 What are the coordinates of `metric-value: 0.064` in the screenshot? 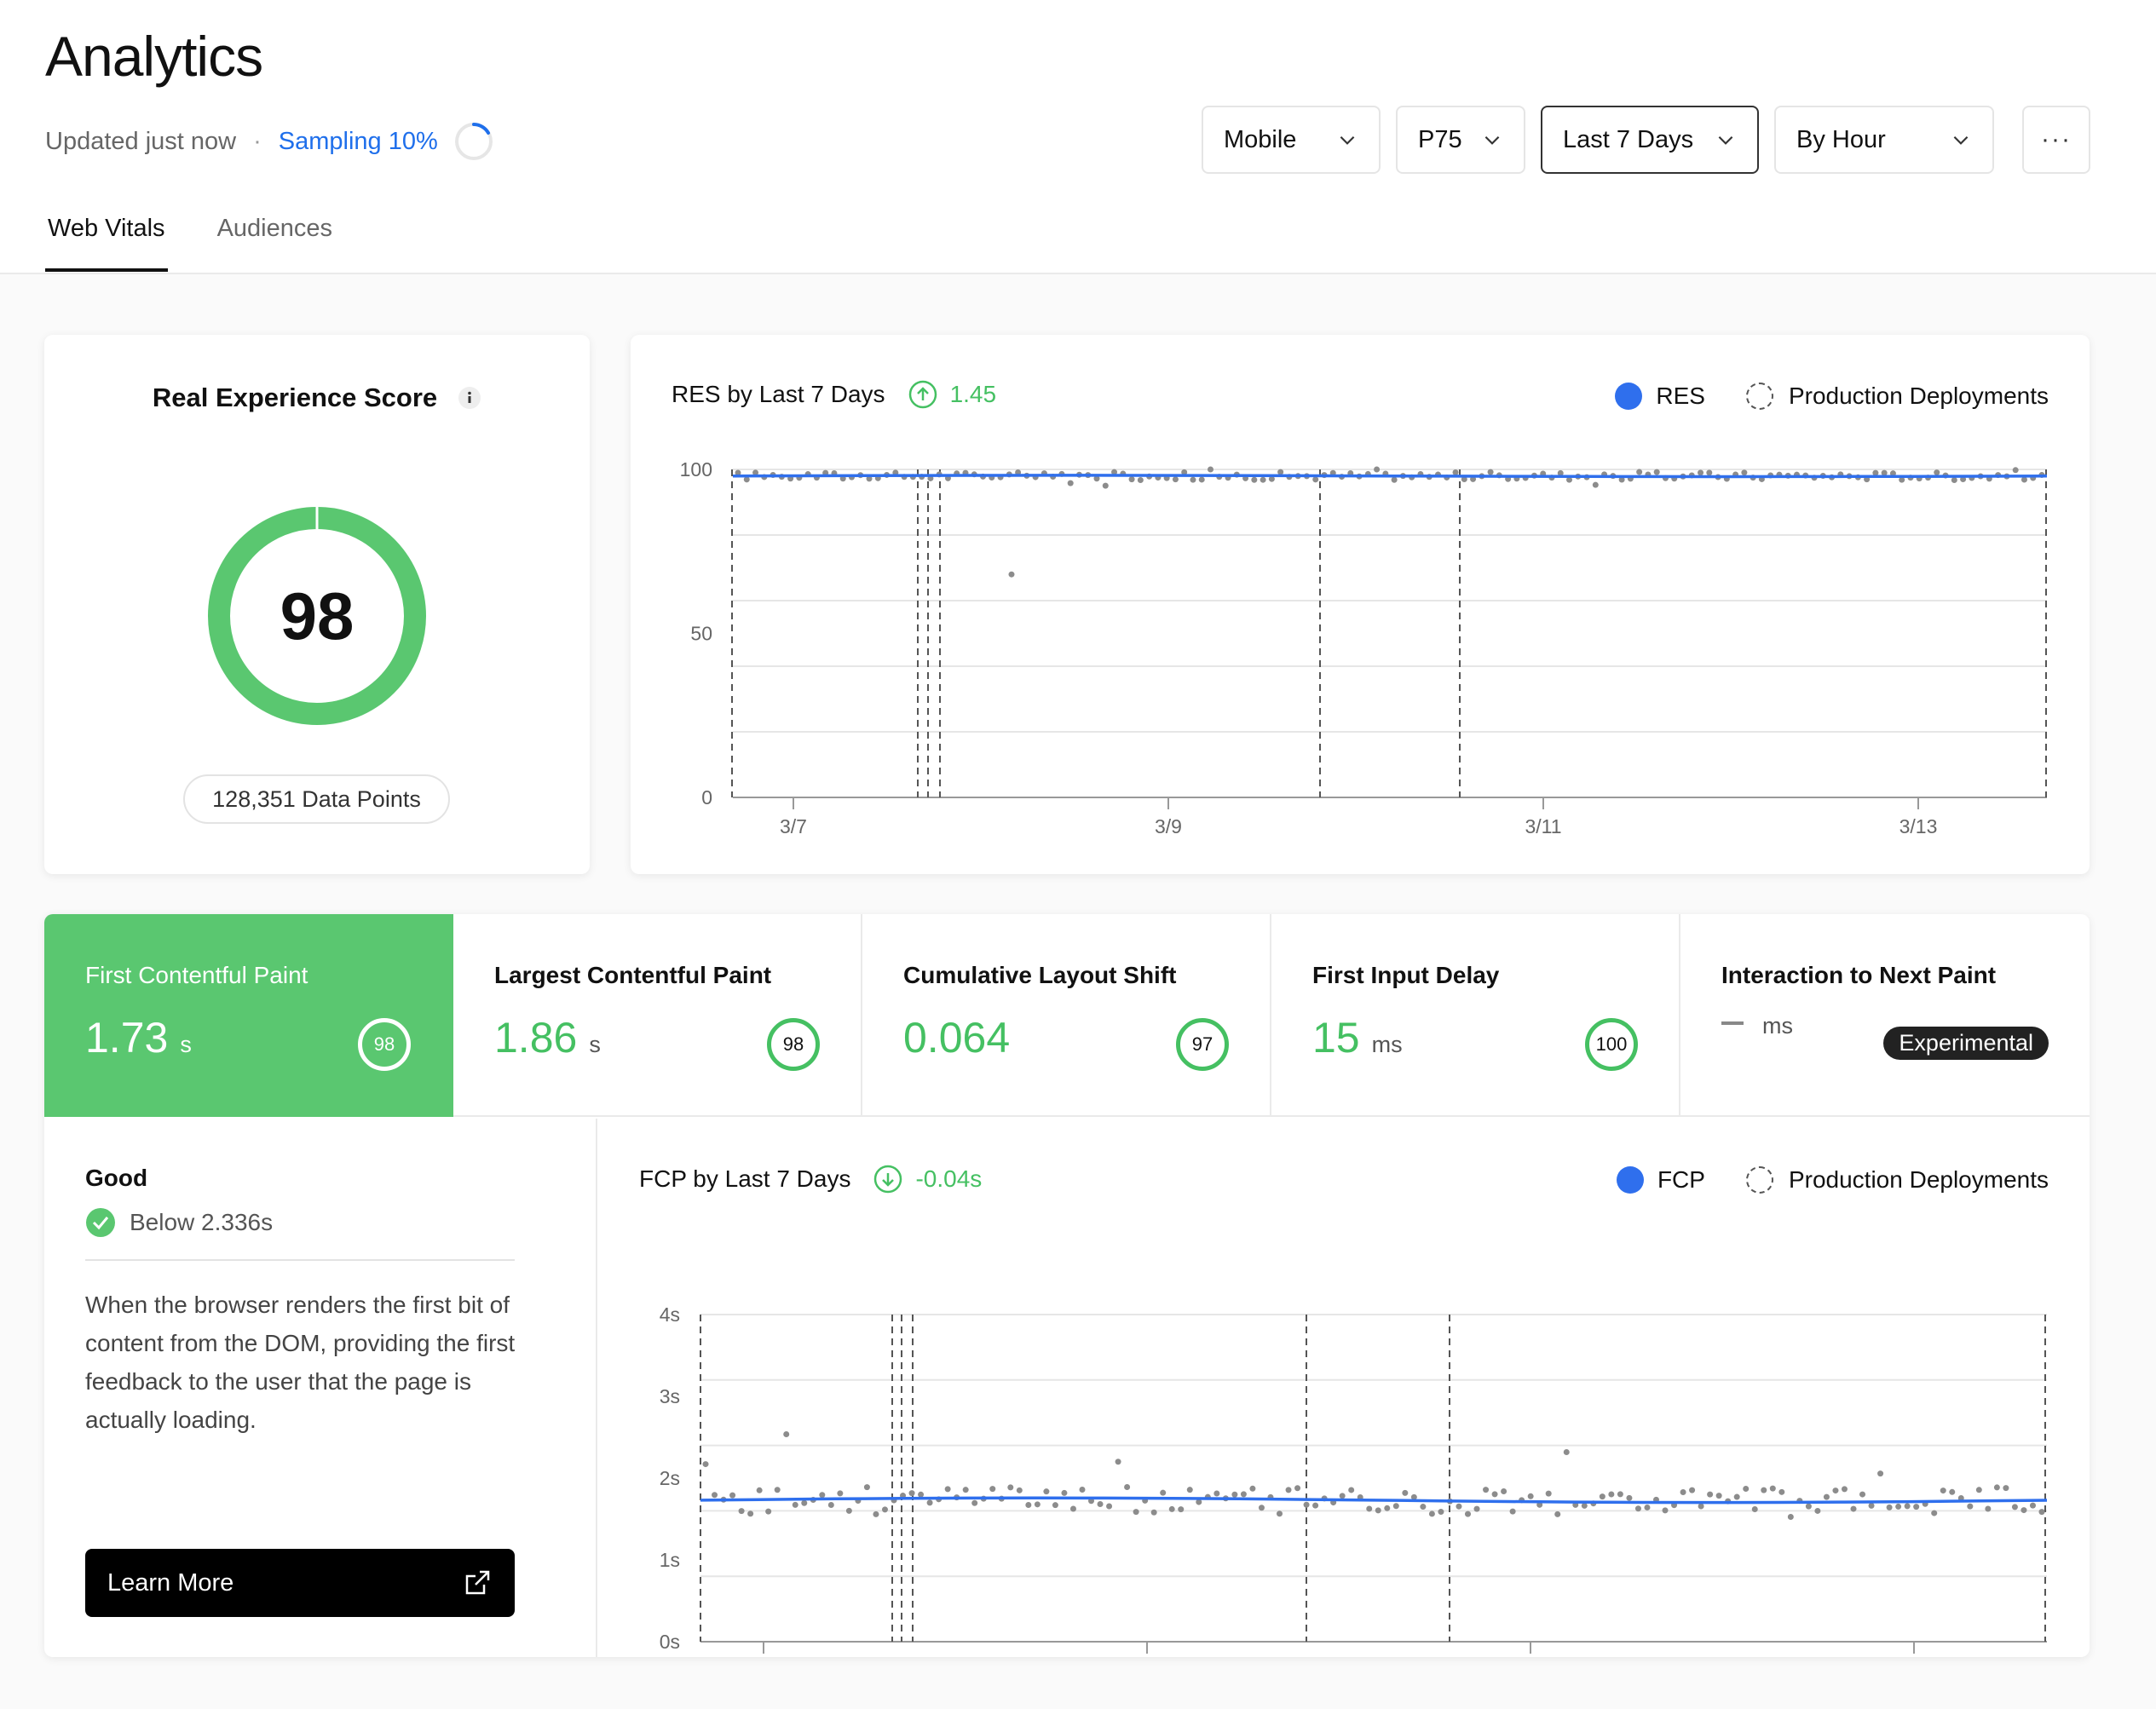 It's located at (957, 1038).